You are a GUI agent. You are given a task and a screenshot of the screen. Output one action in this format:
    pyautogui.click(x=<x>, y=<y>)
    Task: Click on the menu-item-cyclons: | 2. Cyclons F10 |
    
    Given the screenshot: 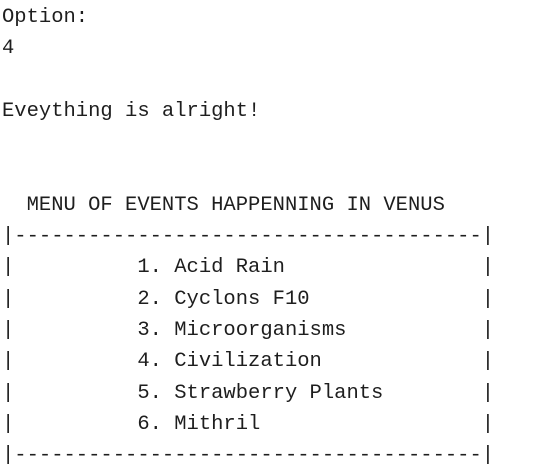 What is the action you would take?
    pyautogui.click(x=248, y=299)
    